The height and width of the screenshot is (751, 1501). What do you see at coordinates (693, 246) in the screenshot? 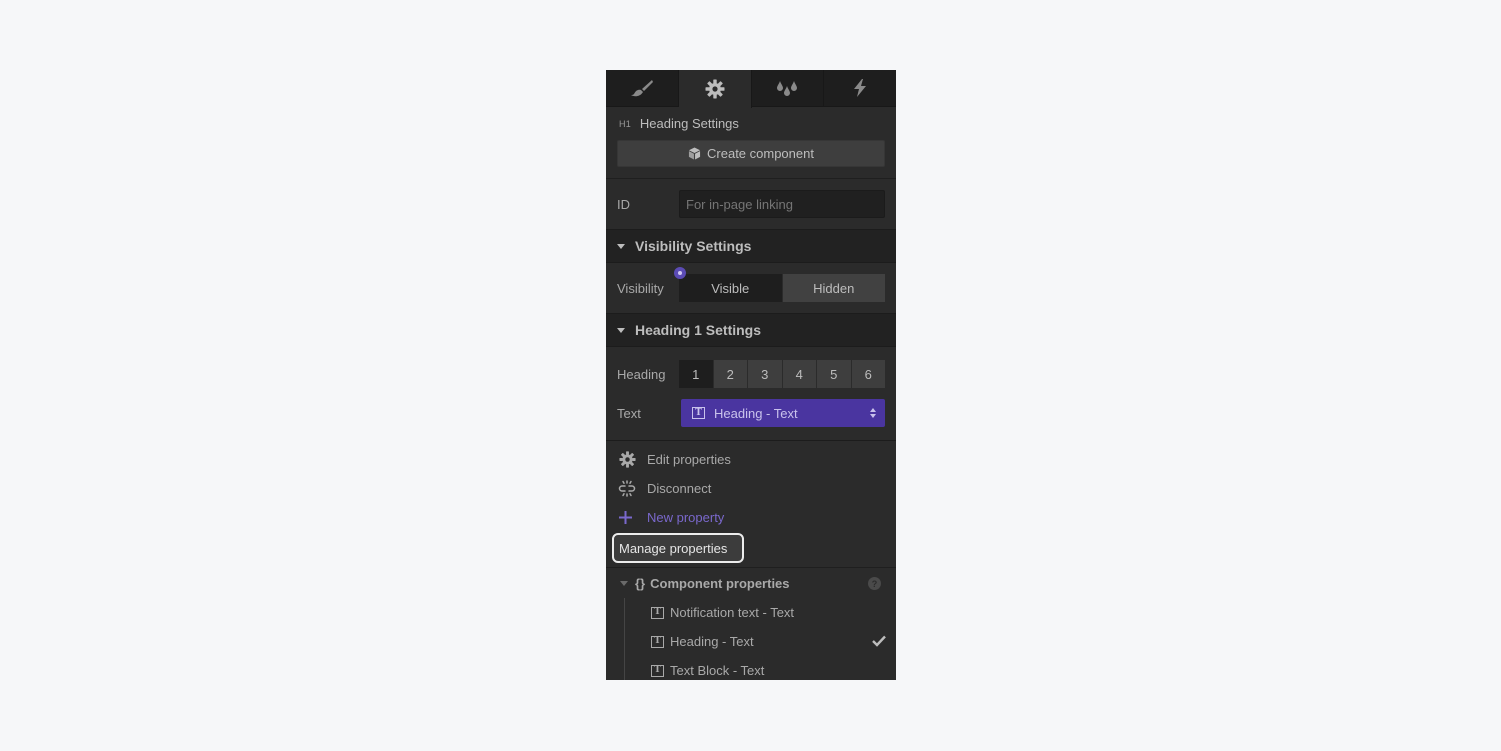
I see `visibility-settings-title: Visibility Settings` at bounding box center [693, 246].